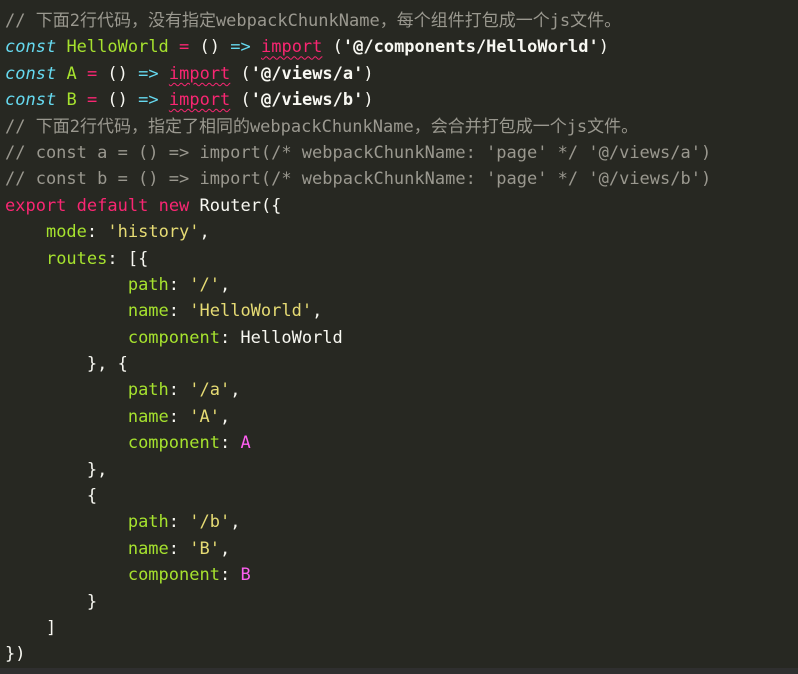  Describe the element at coordinates (332, 47) in the screenshot. I see `code-token: (` at that location.